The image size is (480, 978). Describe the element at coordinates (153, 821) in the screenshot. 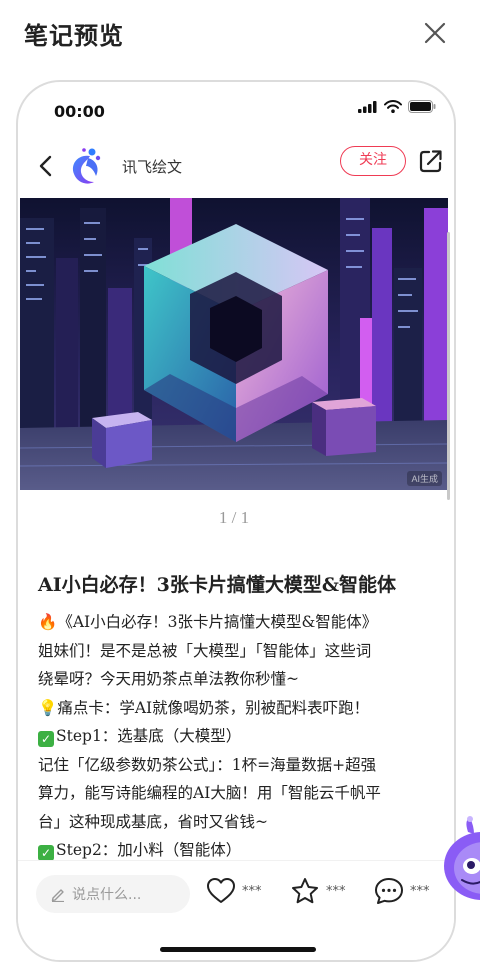

I see `body-line: 台」这种现成基底，省时又省钱~` at that location.